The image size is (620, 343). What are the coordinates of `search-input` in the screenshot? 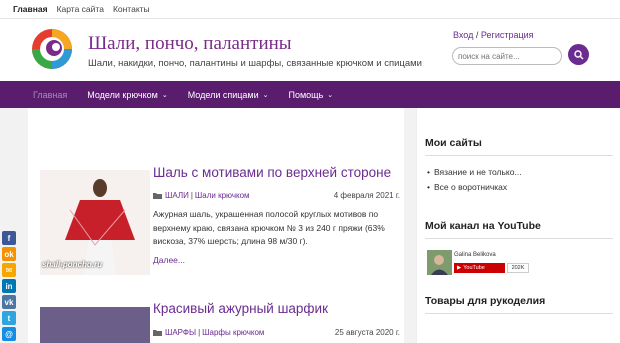 It's located at (507, 56).